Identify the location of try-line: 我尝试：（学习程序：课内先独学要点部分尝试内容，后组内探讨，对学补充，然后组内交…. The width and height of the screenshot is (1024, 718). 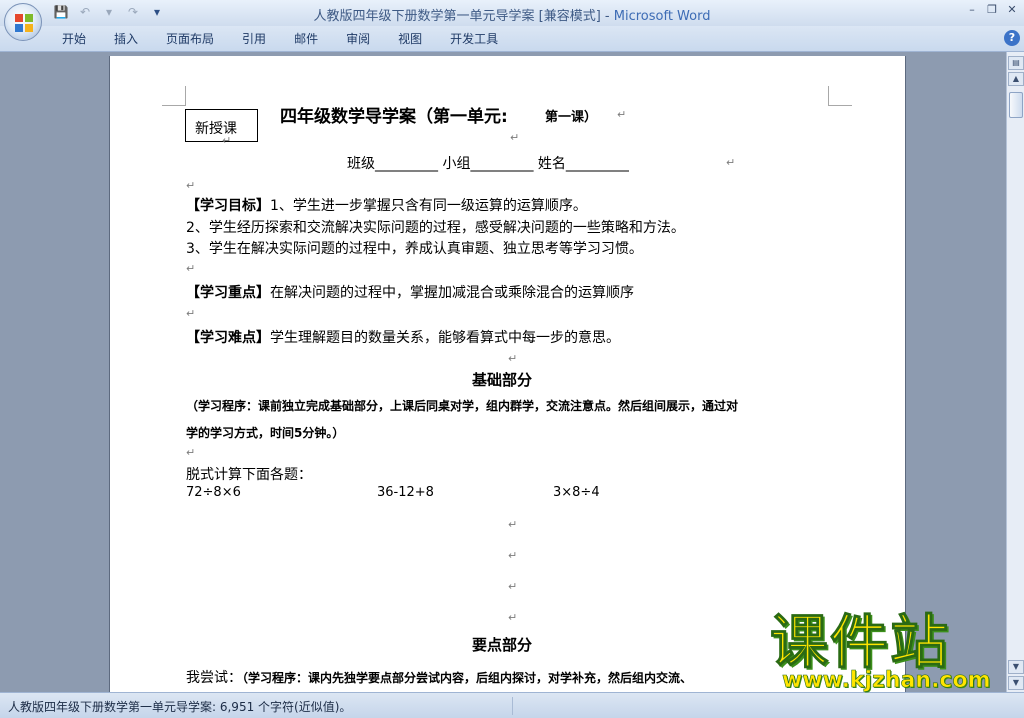
(439, 677).